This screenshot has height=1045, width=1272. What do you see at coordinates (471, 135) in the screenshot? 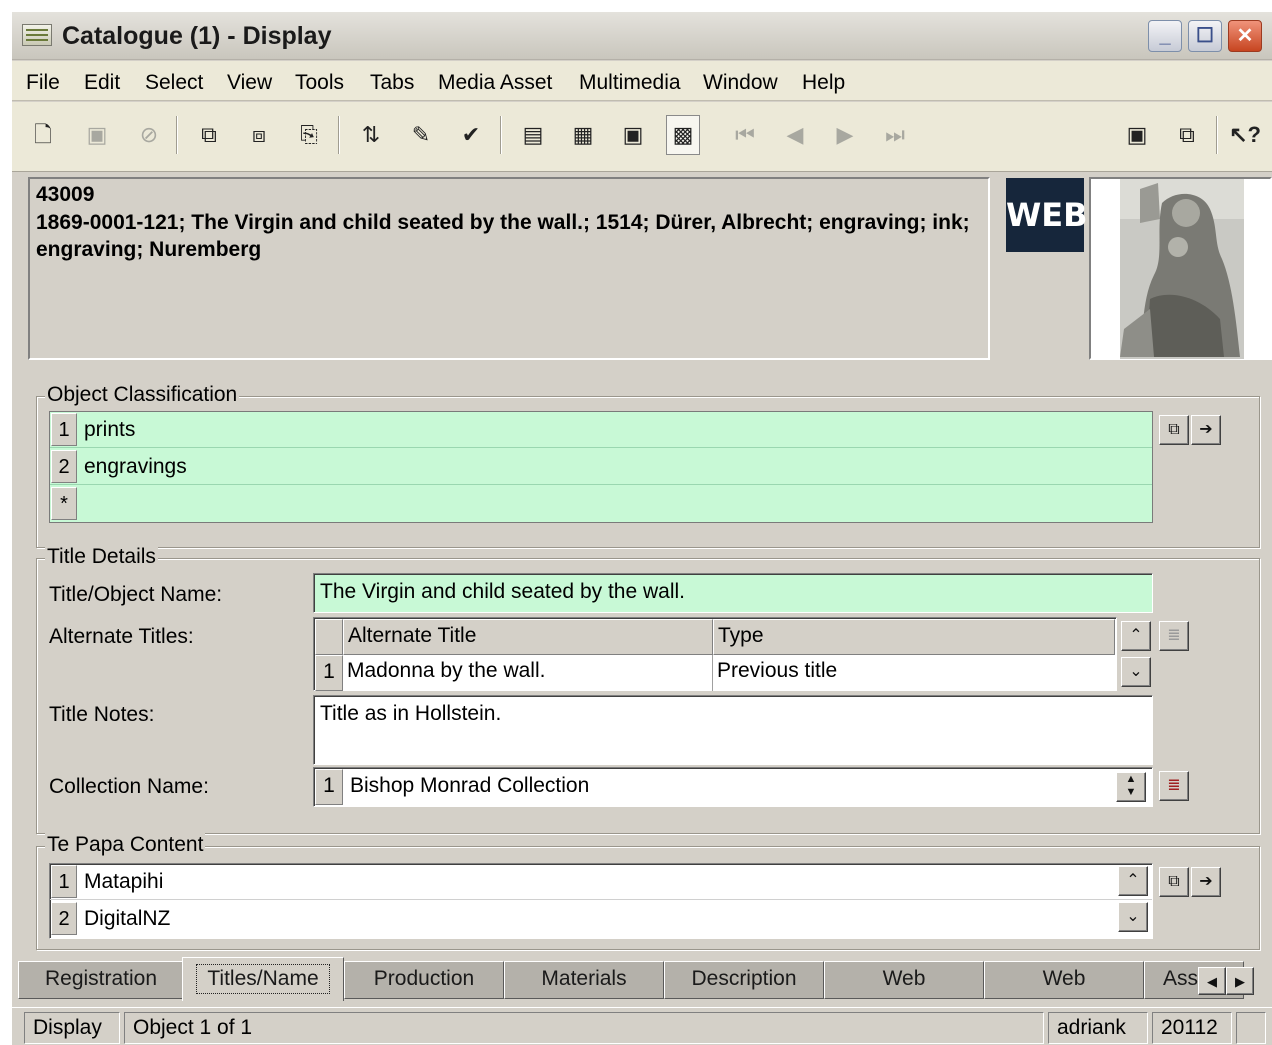
I see `spellcheck-icon: ✔` at bounding box center [471, 135].